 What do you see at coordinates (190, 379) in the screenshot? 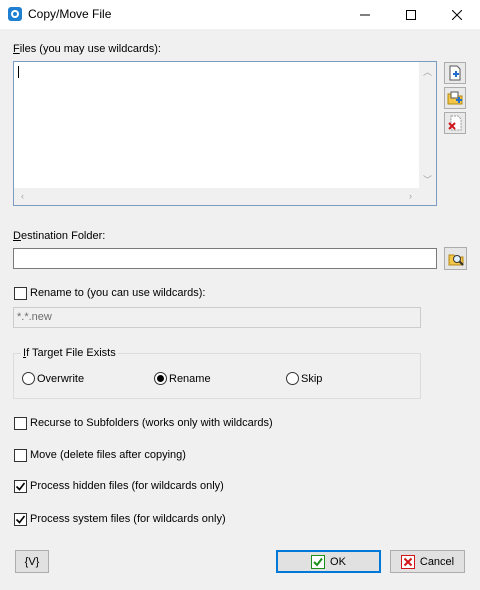
I see `rename-option-label: Rename` at bounding box center [190, 379].